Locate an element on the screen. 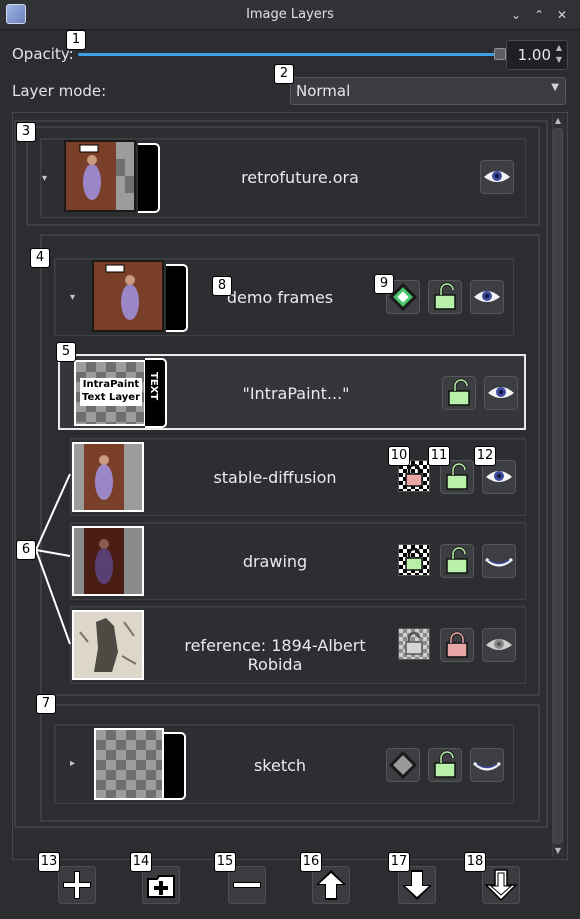 The width and height of the screenshot is (580, 919). callout-badge: 1 is located at coordinates (76, 40).